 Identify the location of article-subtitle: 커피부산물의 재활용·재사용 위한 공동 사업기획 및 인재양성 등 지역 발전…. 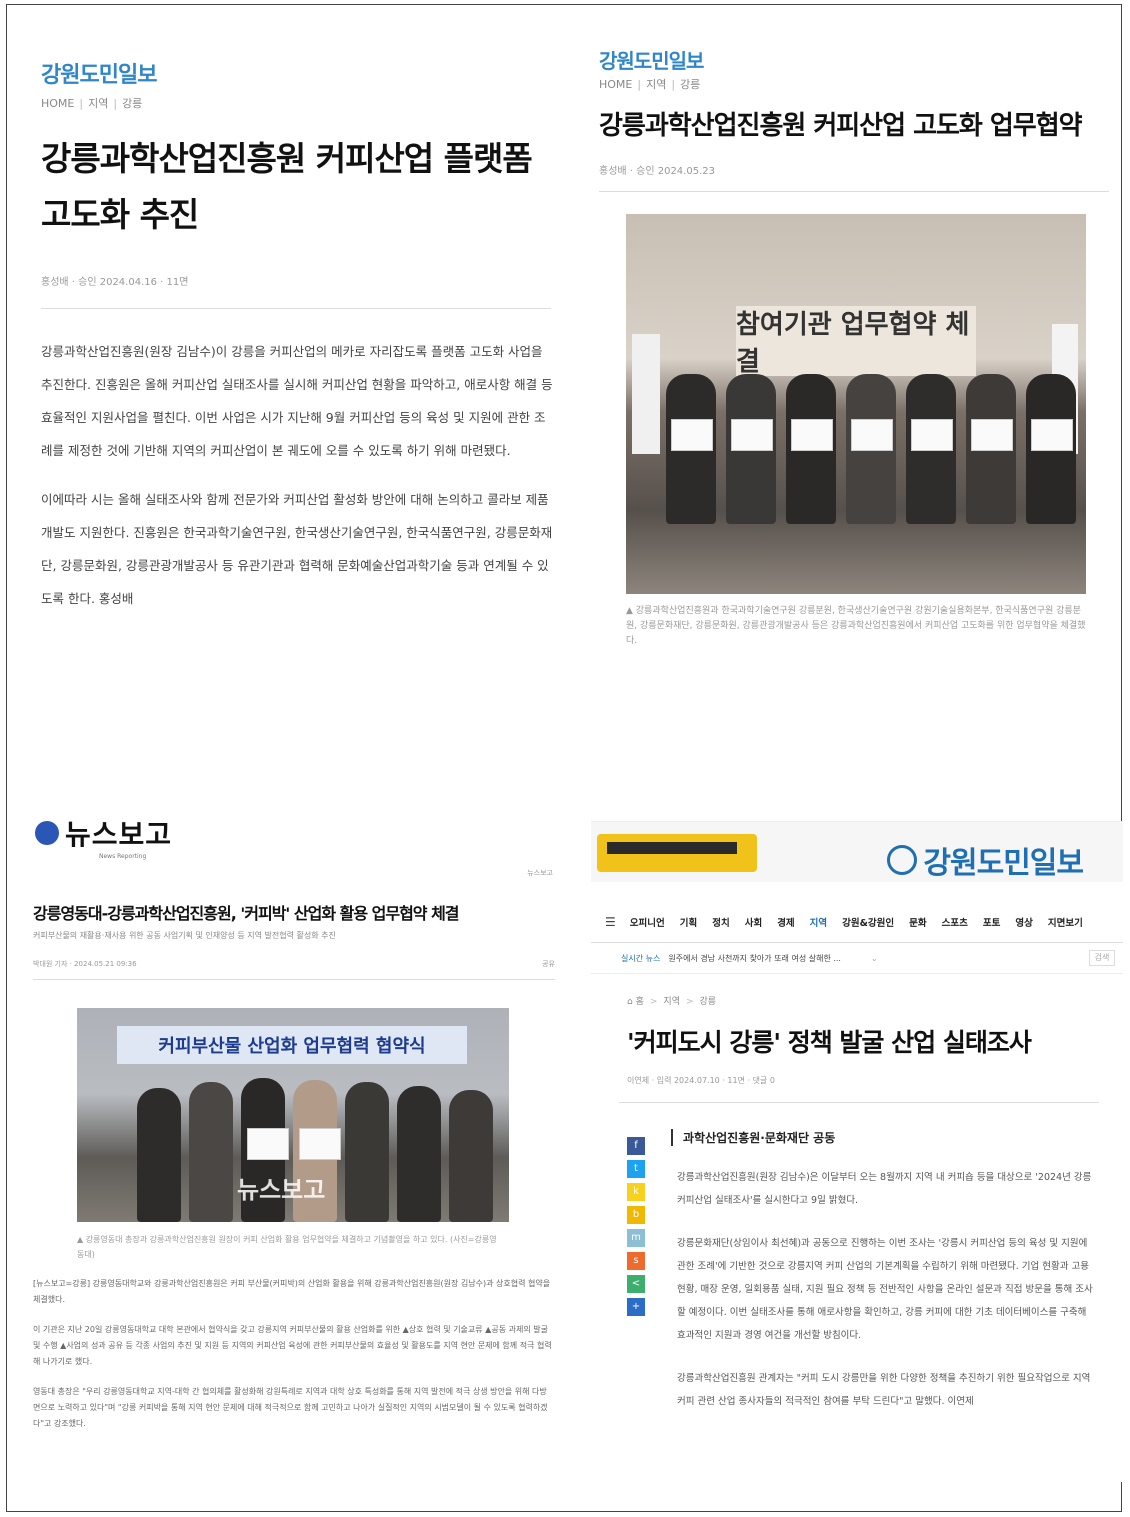
(184, 935).